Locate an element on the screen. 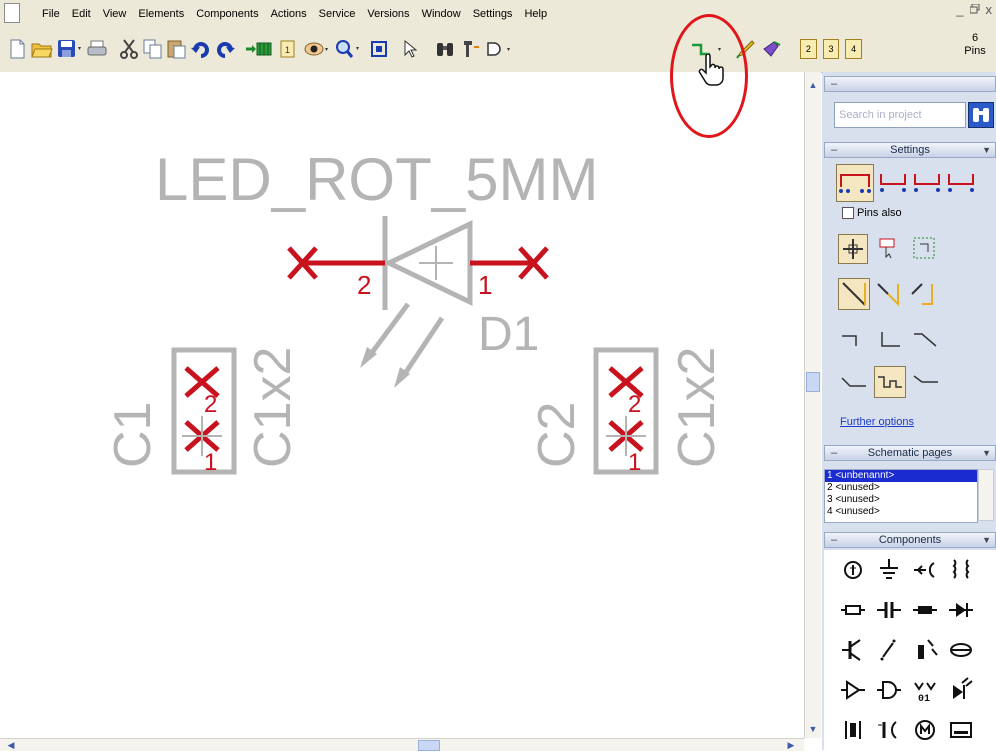  component-photo-device is located at coordinates (925, 650).